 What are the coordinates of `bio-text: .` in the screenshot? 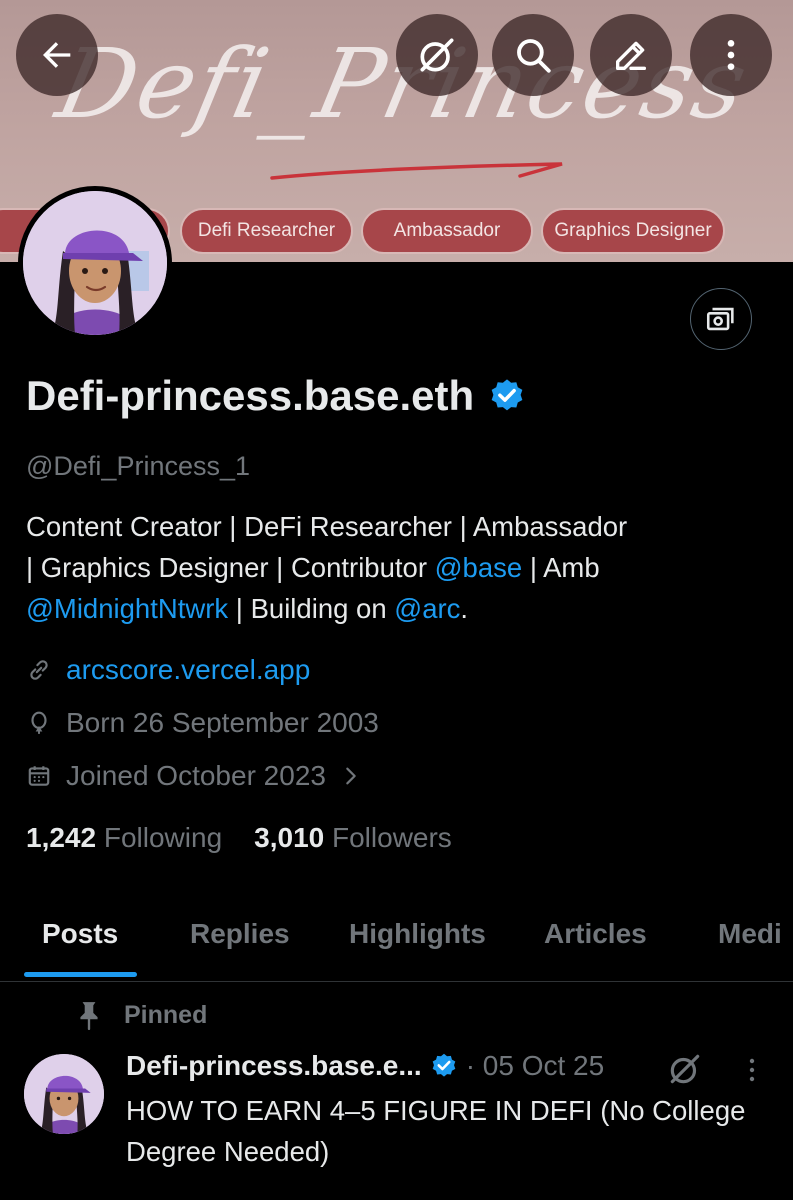 It's located at (464, 608).